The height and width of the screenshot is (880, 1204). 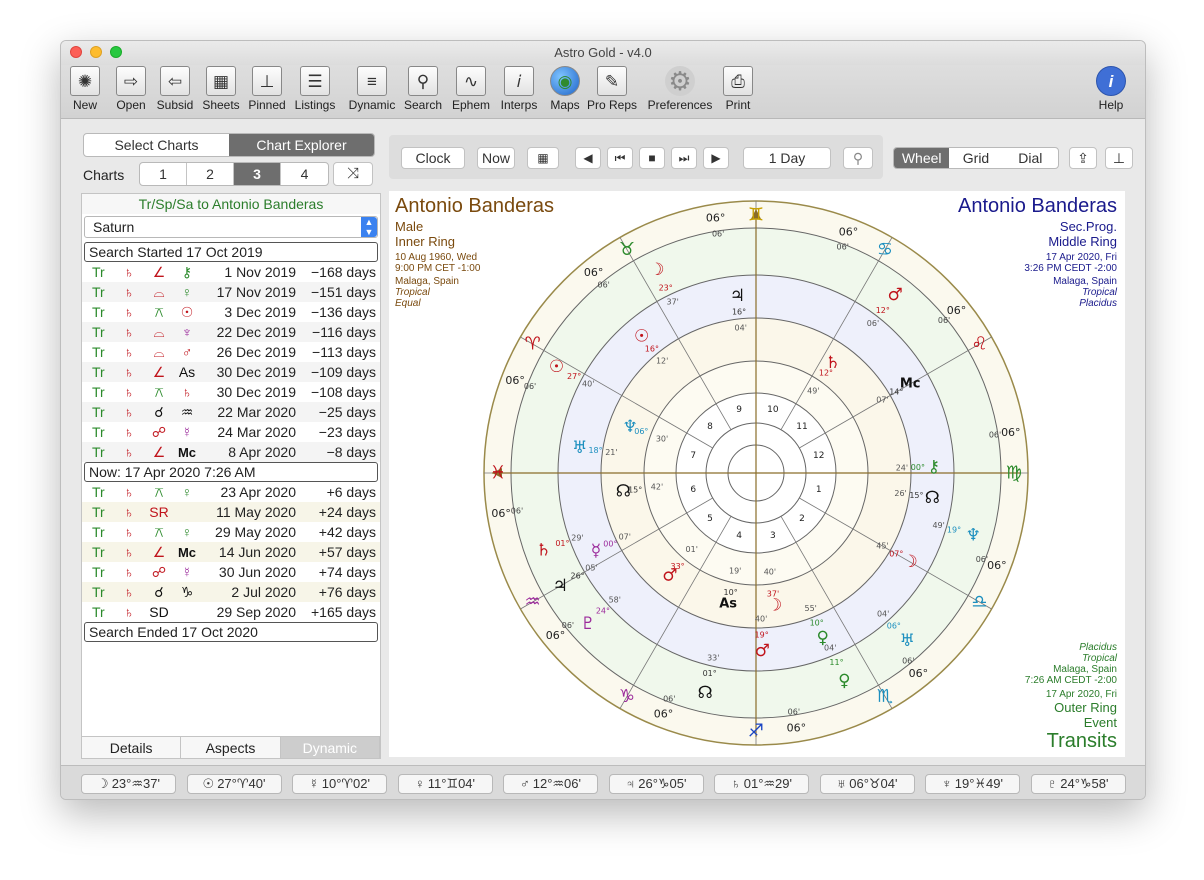 What do you see at coordinates (231, 452) in the screenshot?
I see `event-row: Tr ♄ ∠ Mc 8 Apr 2020 −8 days` at bounding box center [231, 452].